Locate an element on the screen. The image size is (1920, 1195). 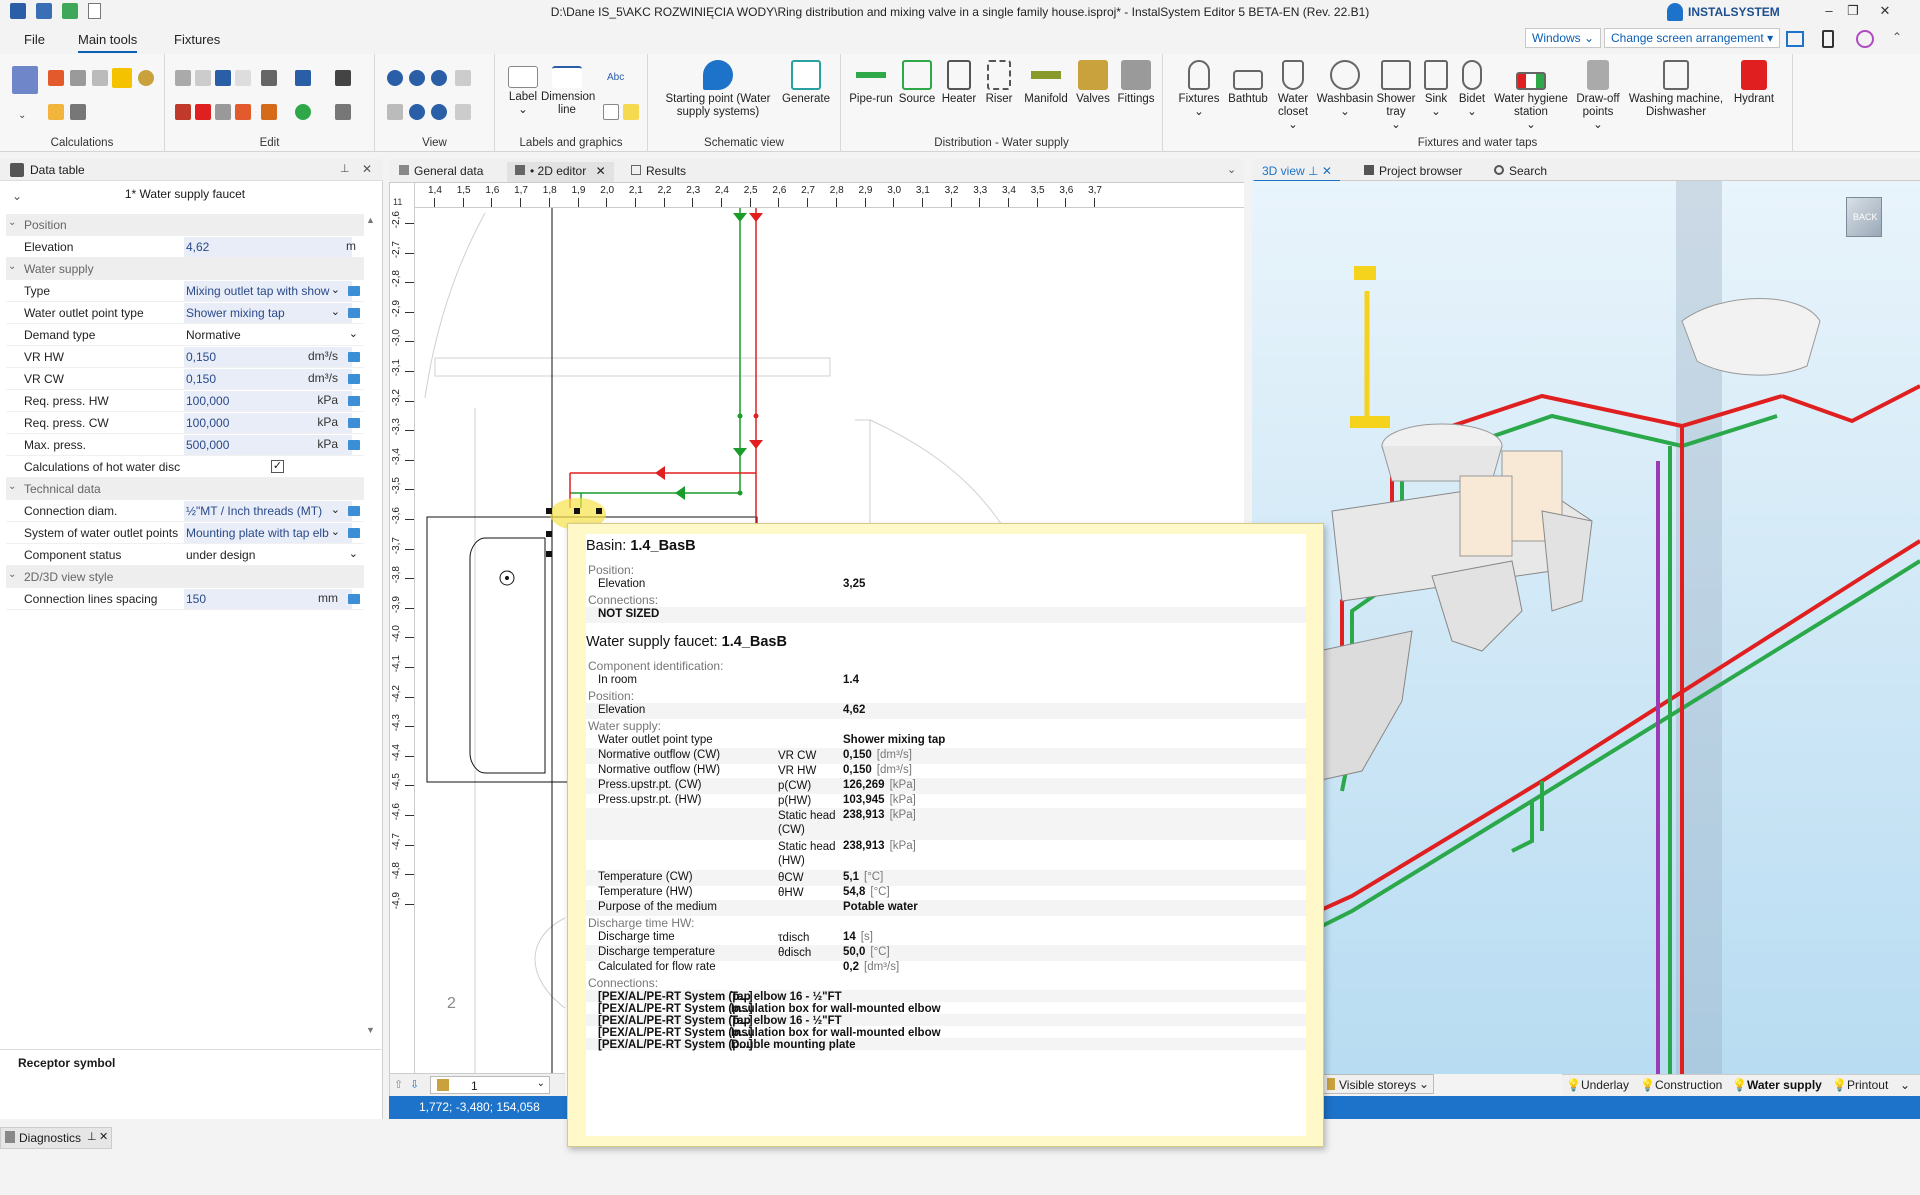
property-value: Mounting plate with tap elb is located at coordinates (266, 533).